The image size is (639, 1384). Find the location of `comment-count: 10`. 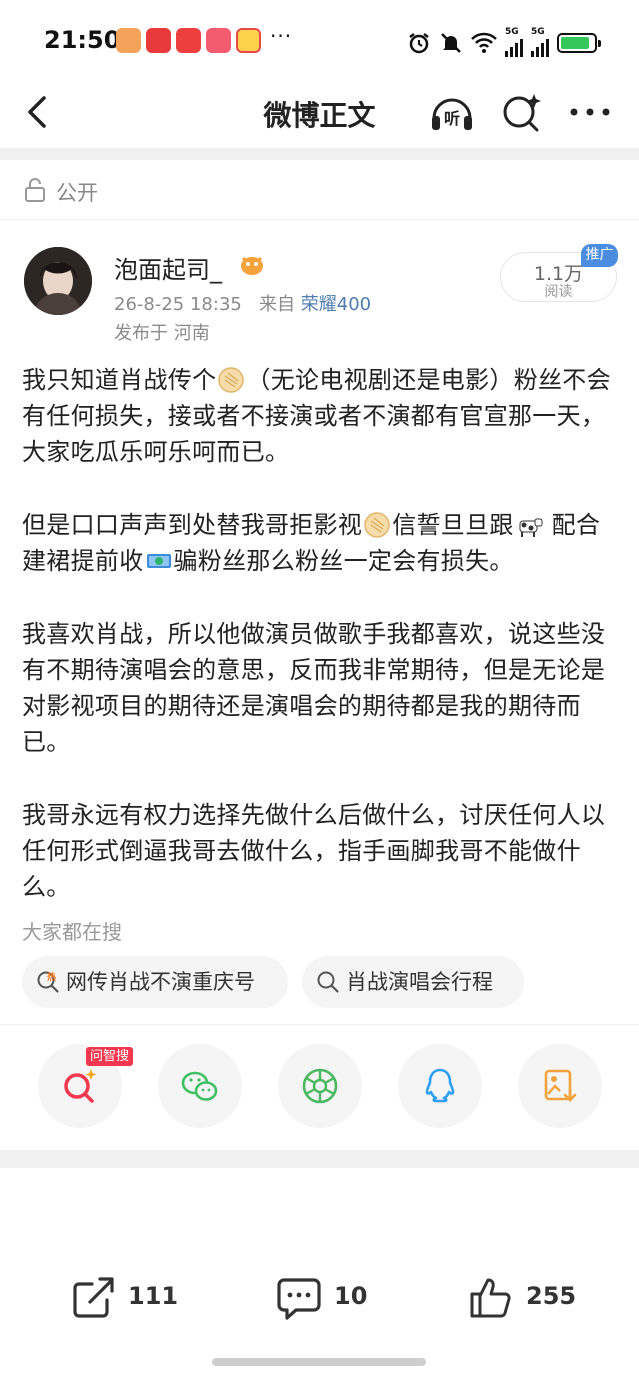

comment-count: 10 is located at coordinates (351, 1296).